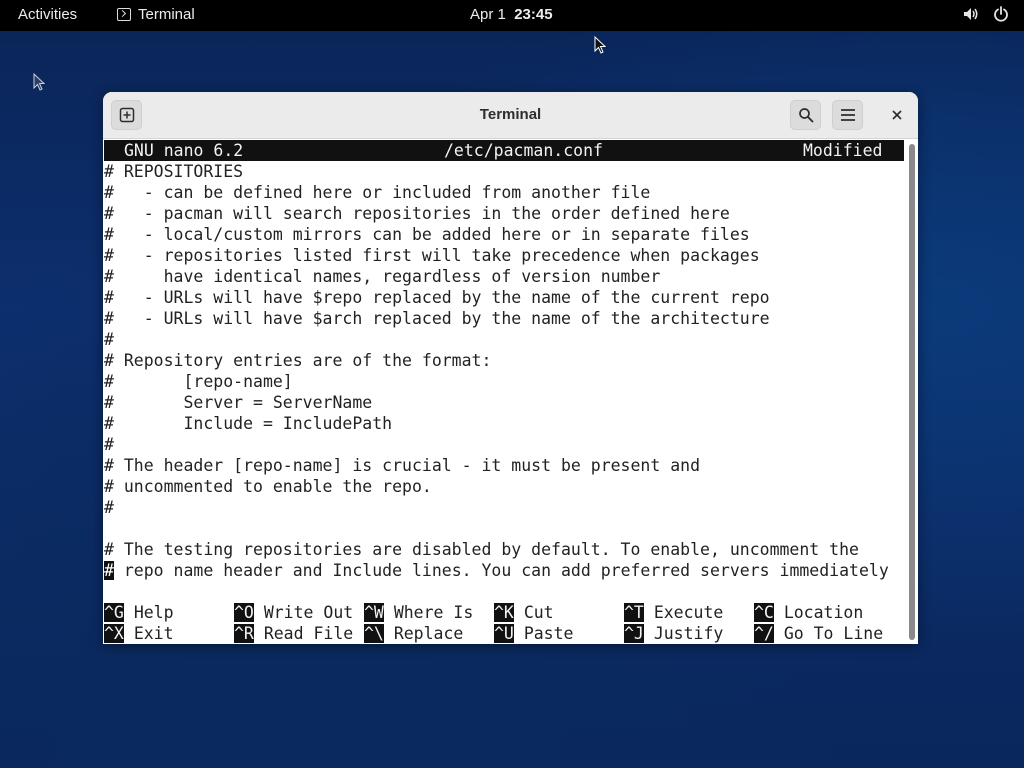 The width and height of the screenshot is (1024, 768). What do you see at coordinates (971, 14) in the screenshot?
I see `speaker-icon` at bounding box center [971, 14].